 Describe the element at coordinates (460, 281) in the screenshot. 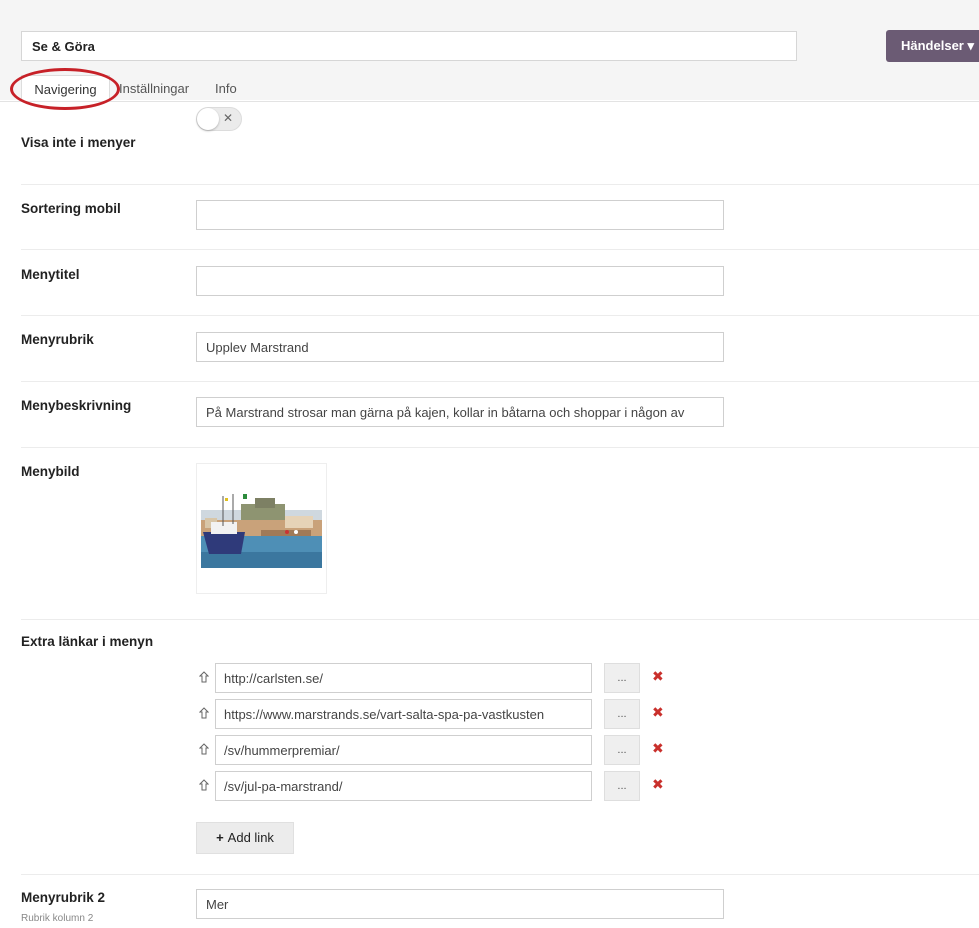

I see `menu-title-input` at that location.